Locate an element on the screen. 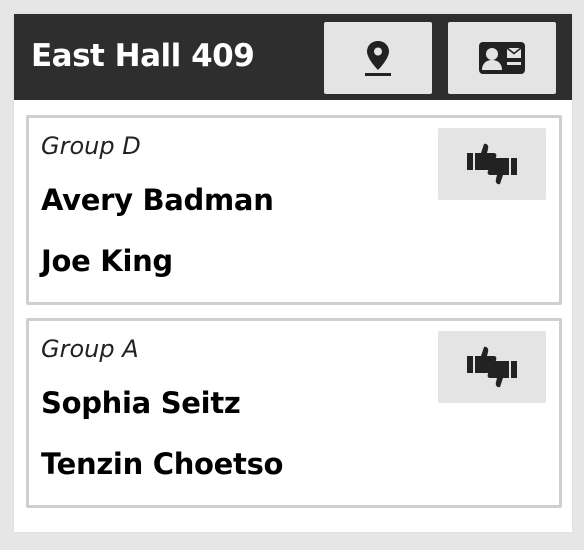 The image size is (584, 550). room-title: East Hall 409 is located at coordinates (143, 56).